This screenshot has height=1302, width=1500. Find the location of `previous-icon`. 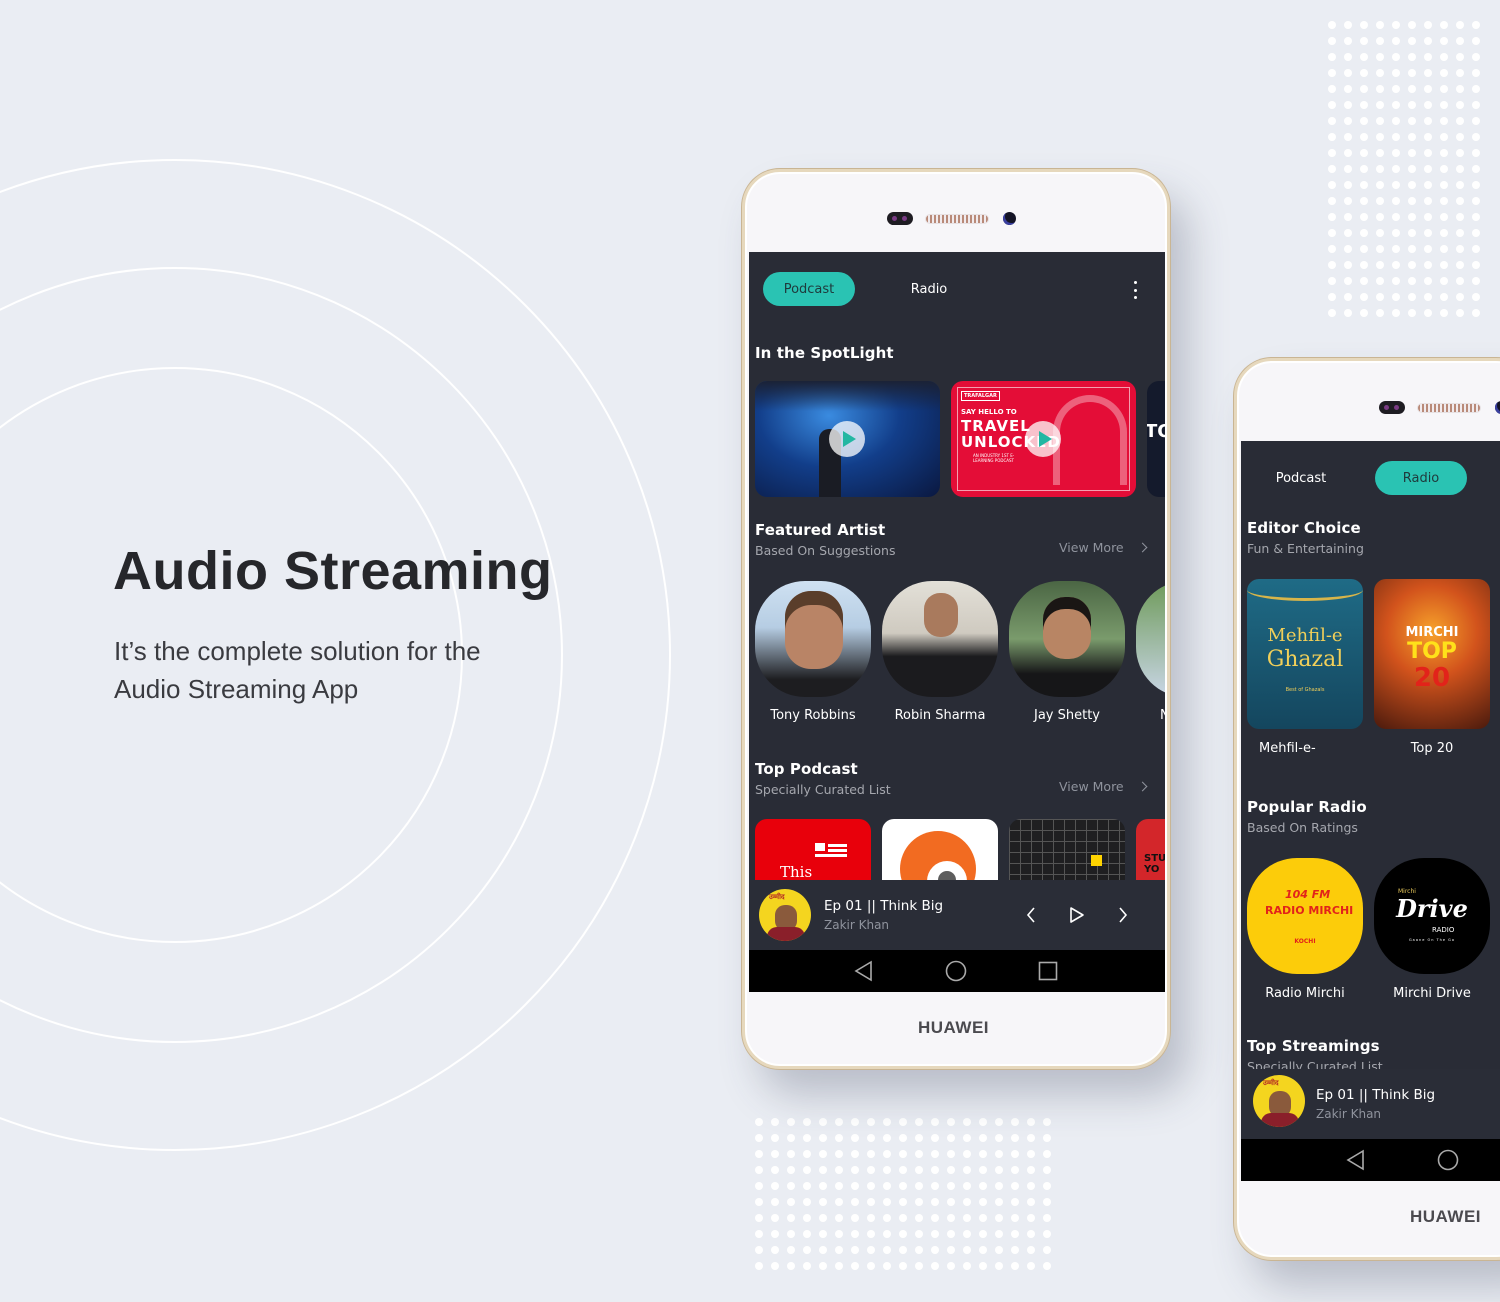

previous-icon is located at coordinates (1031, 915).